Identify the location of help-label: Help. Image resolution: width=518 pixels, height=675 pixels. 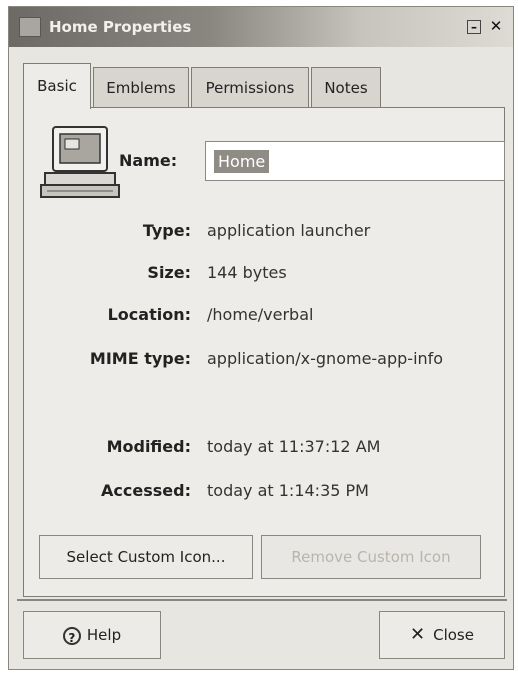
(104, 635).